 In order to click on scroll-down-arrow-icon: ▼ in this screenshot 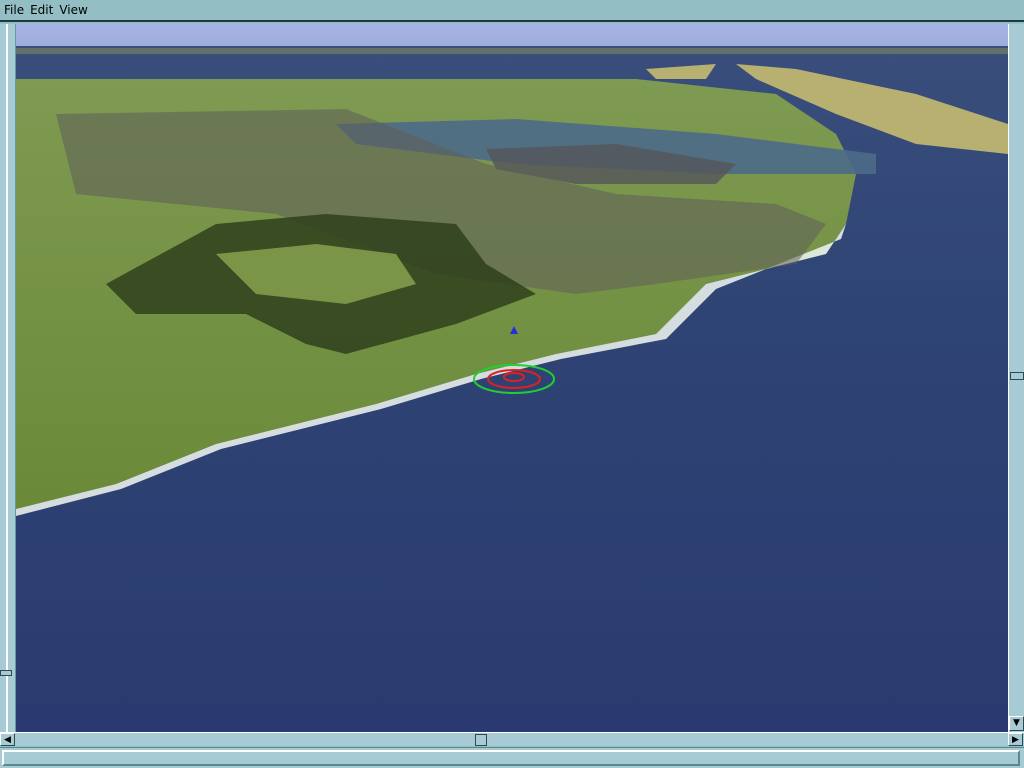, I will do `click(1016, 723)`.